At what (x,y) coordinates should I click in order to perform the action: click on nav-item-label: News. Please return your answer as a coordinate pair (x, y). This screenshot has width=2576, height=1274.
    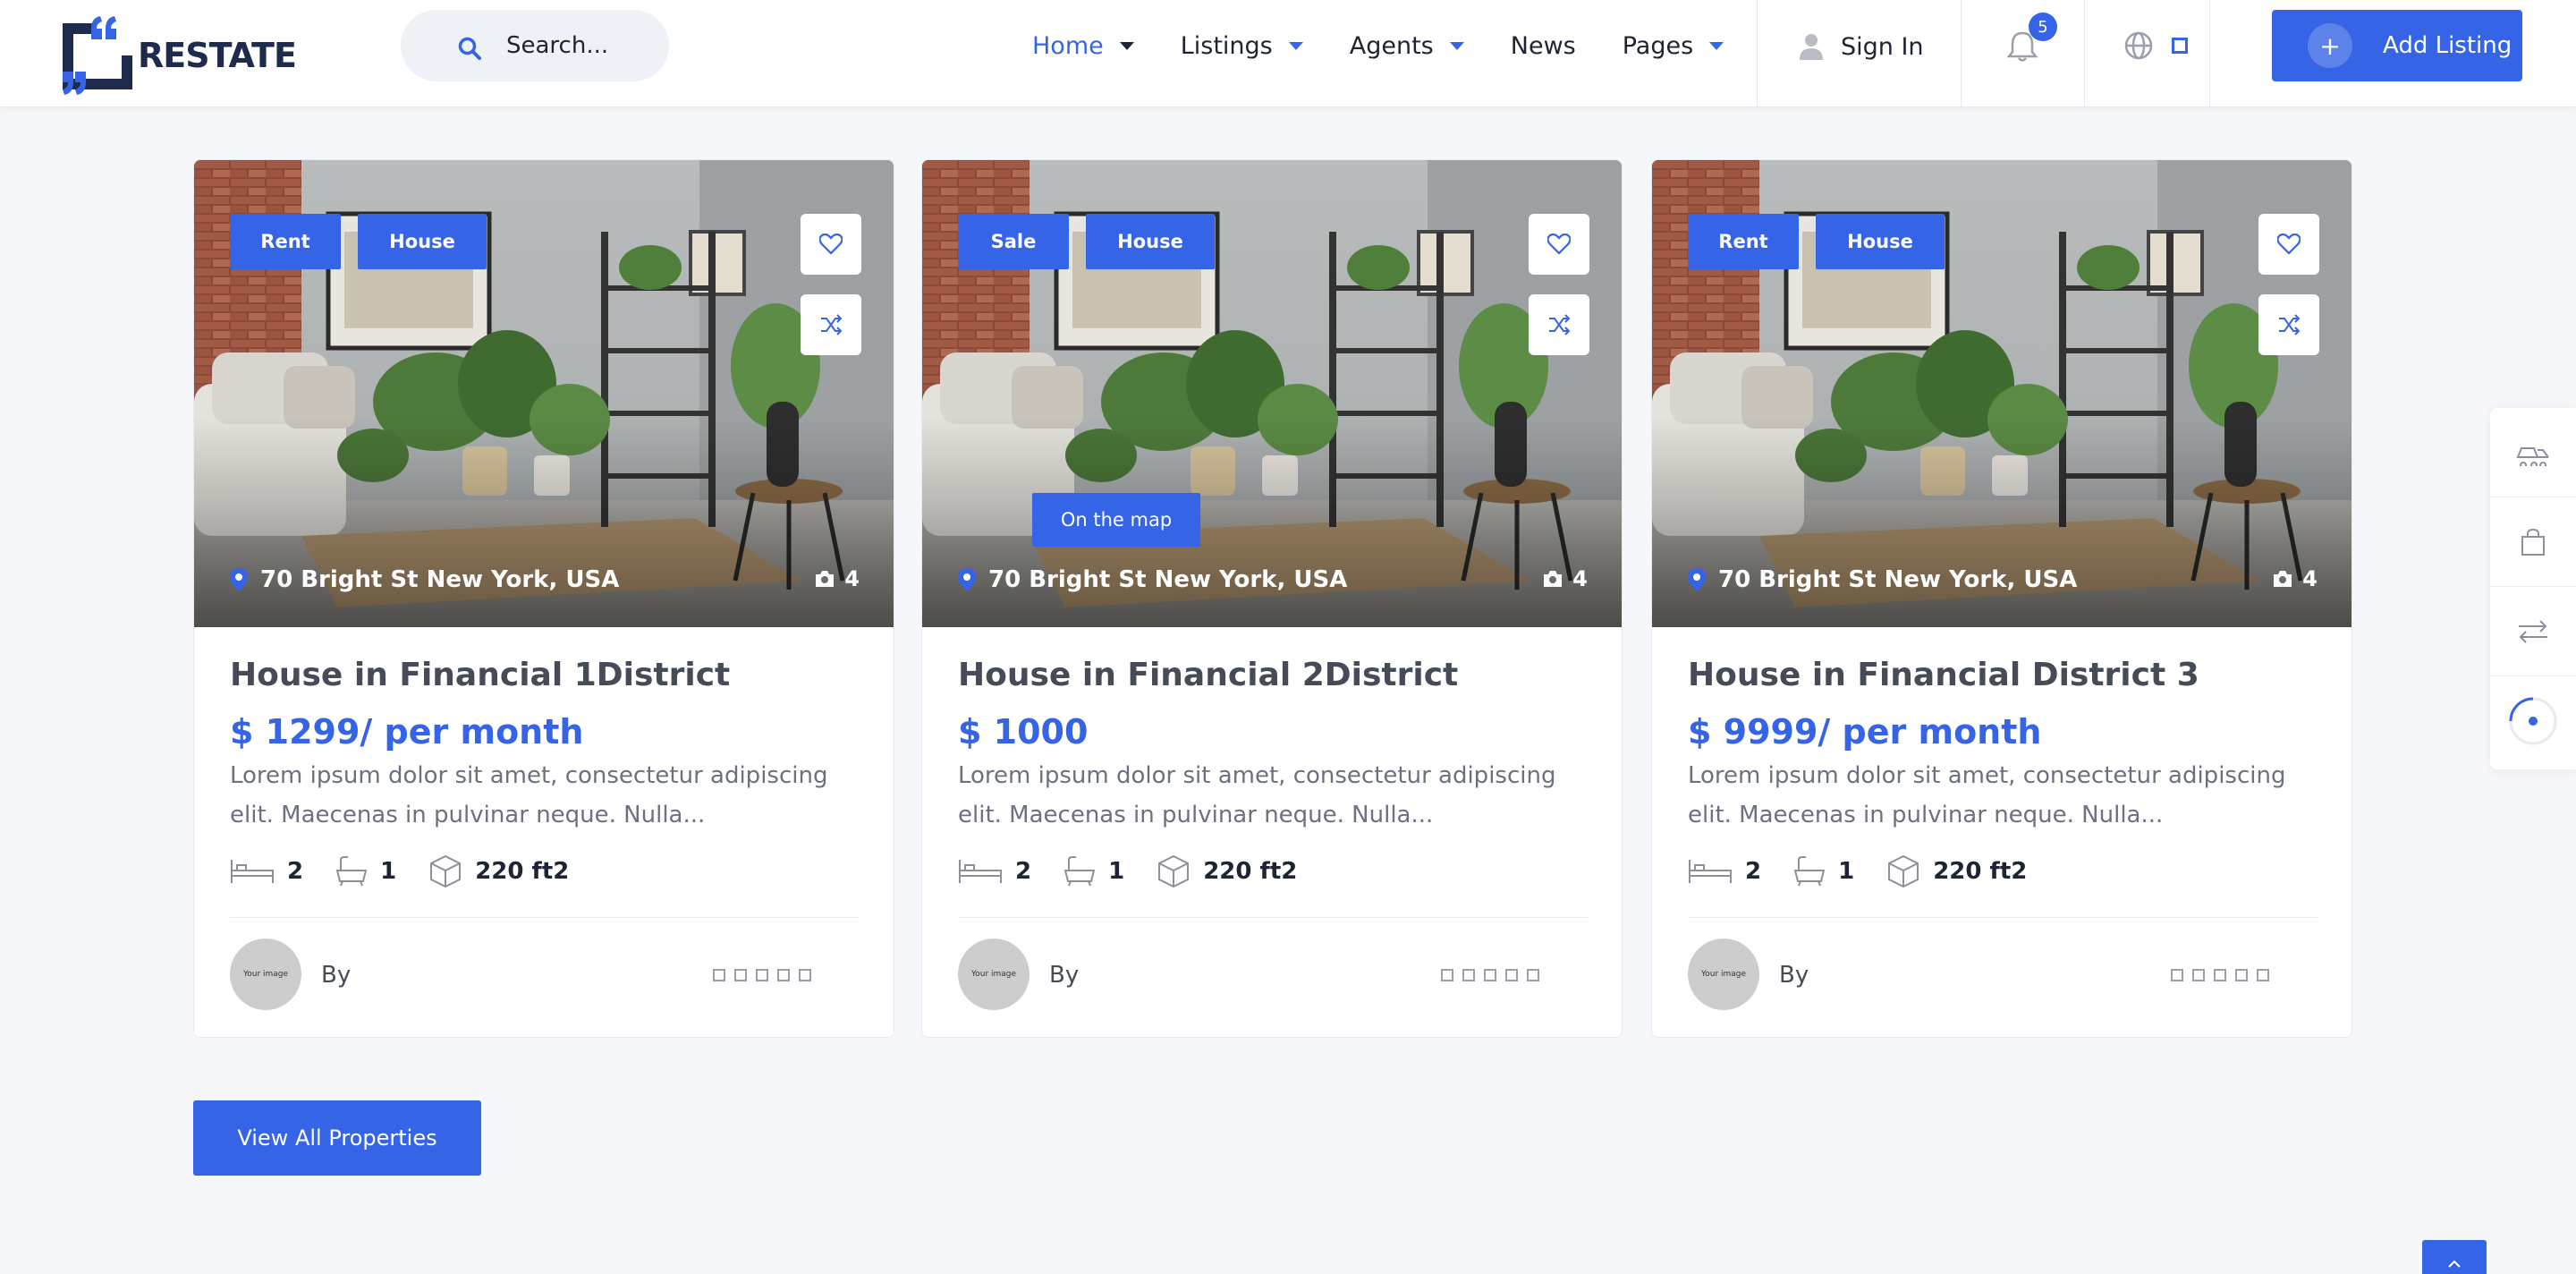
    Looking at the image, I should click on (1543, 45).